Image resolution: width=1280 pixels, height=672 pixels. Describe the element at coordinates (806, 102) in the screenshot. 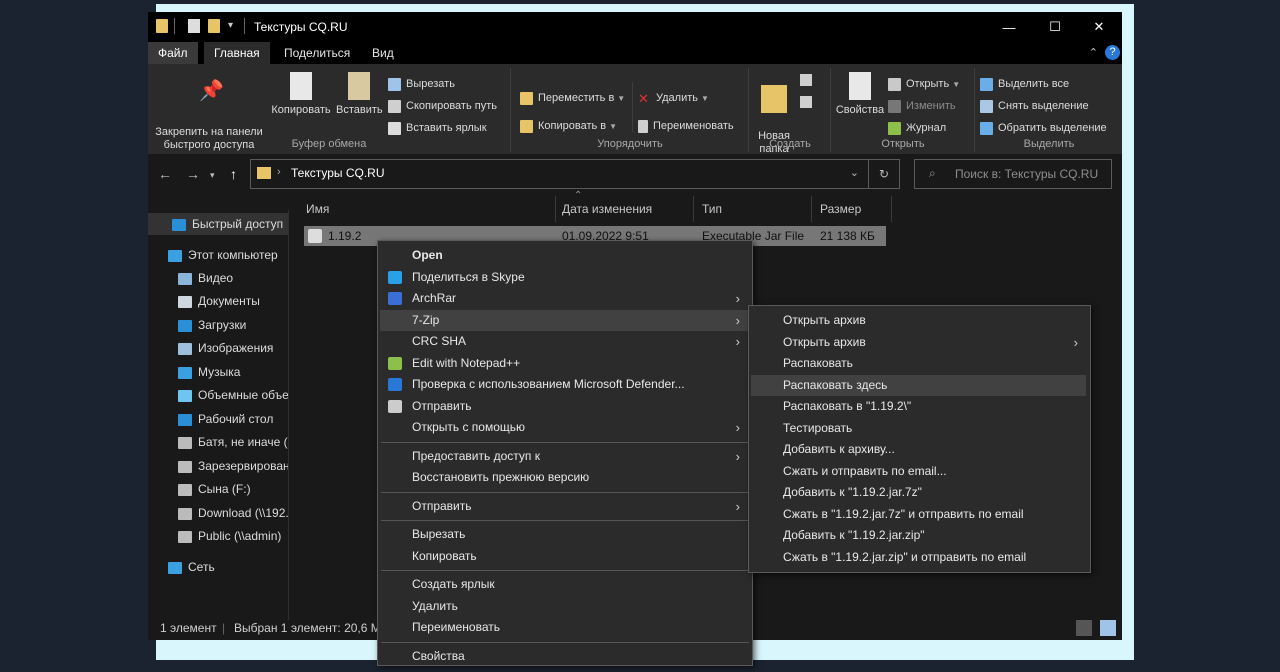

I see `easy-access-icon` at that location.